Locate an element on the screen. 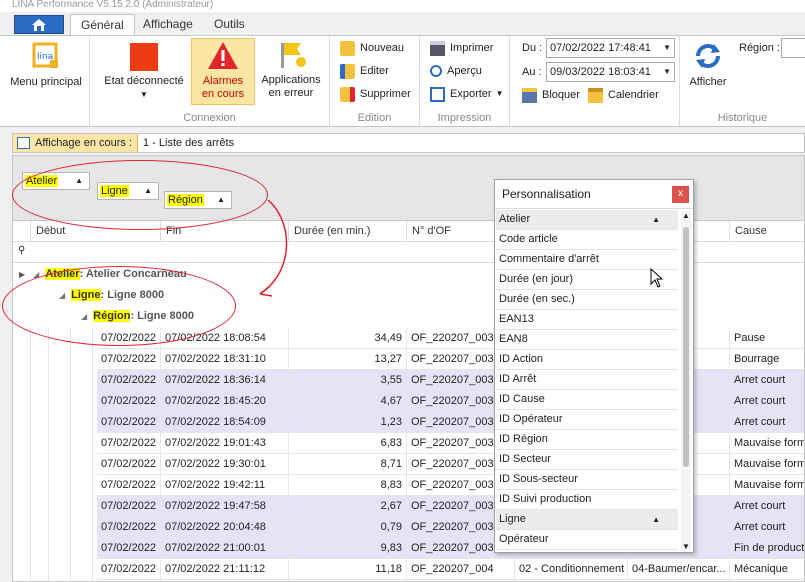 This screenshot has height=582, width=805. cell-duree: 6,83 is located at coordinates (348, 443).